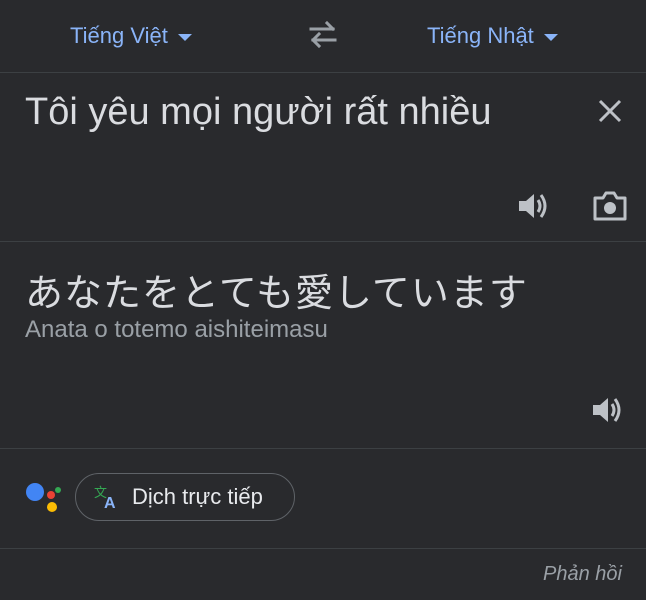 This screenshot has height=600, width=646. I want to click on clear-button, so click(610, 111).